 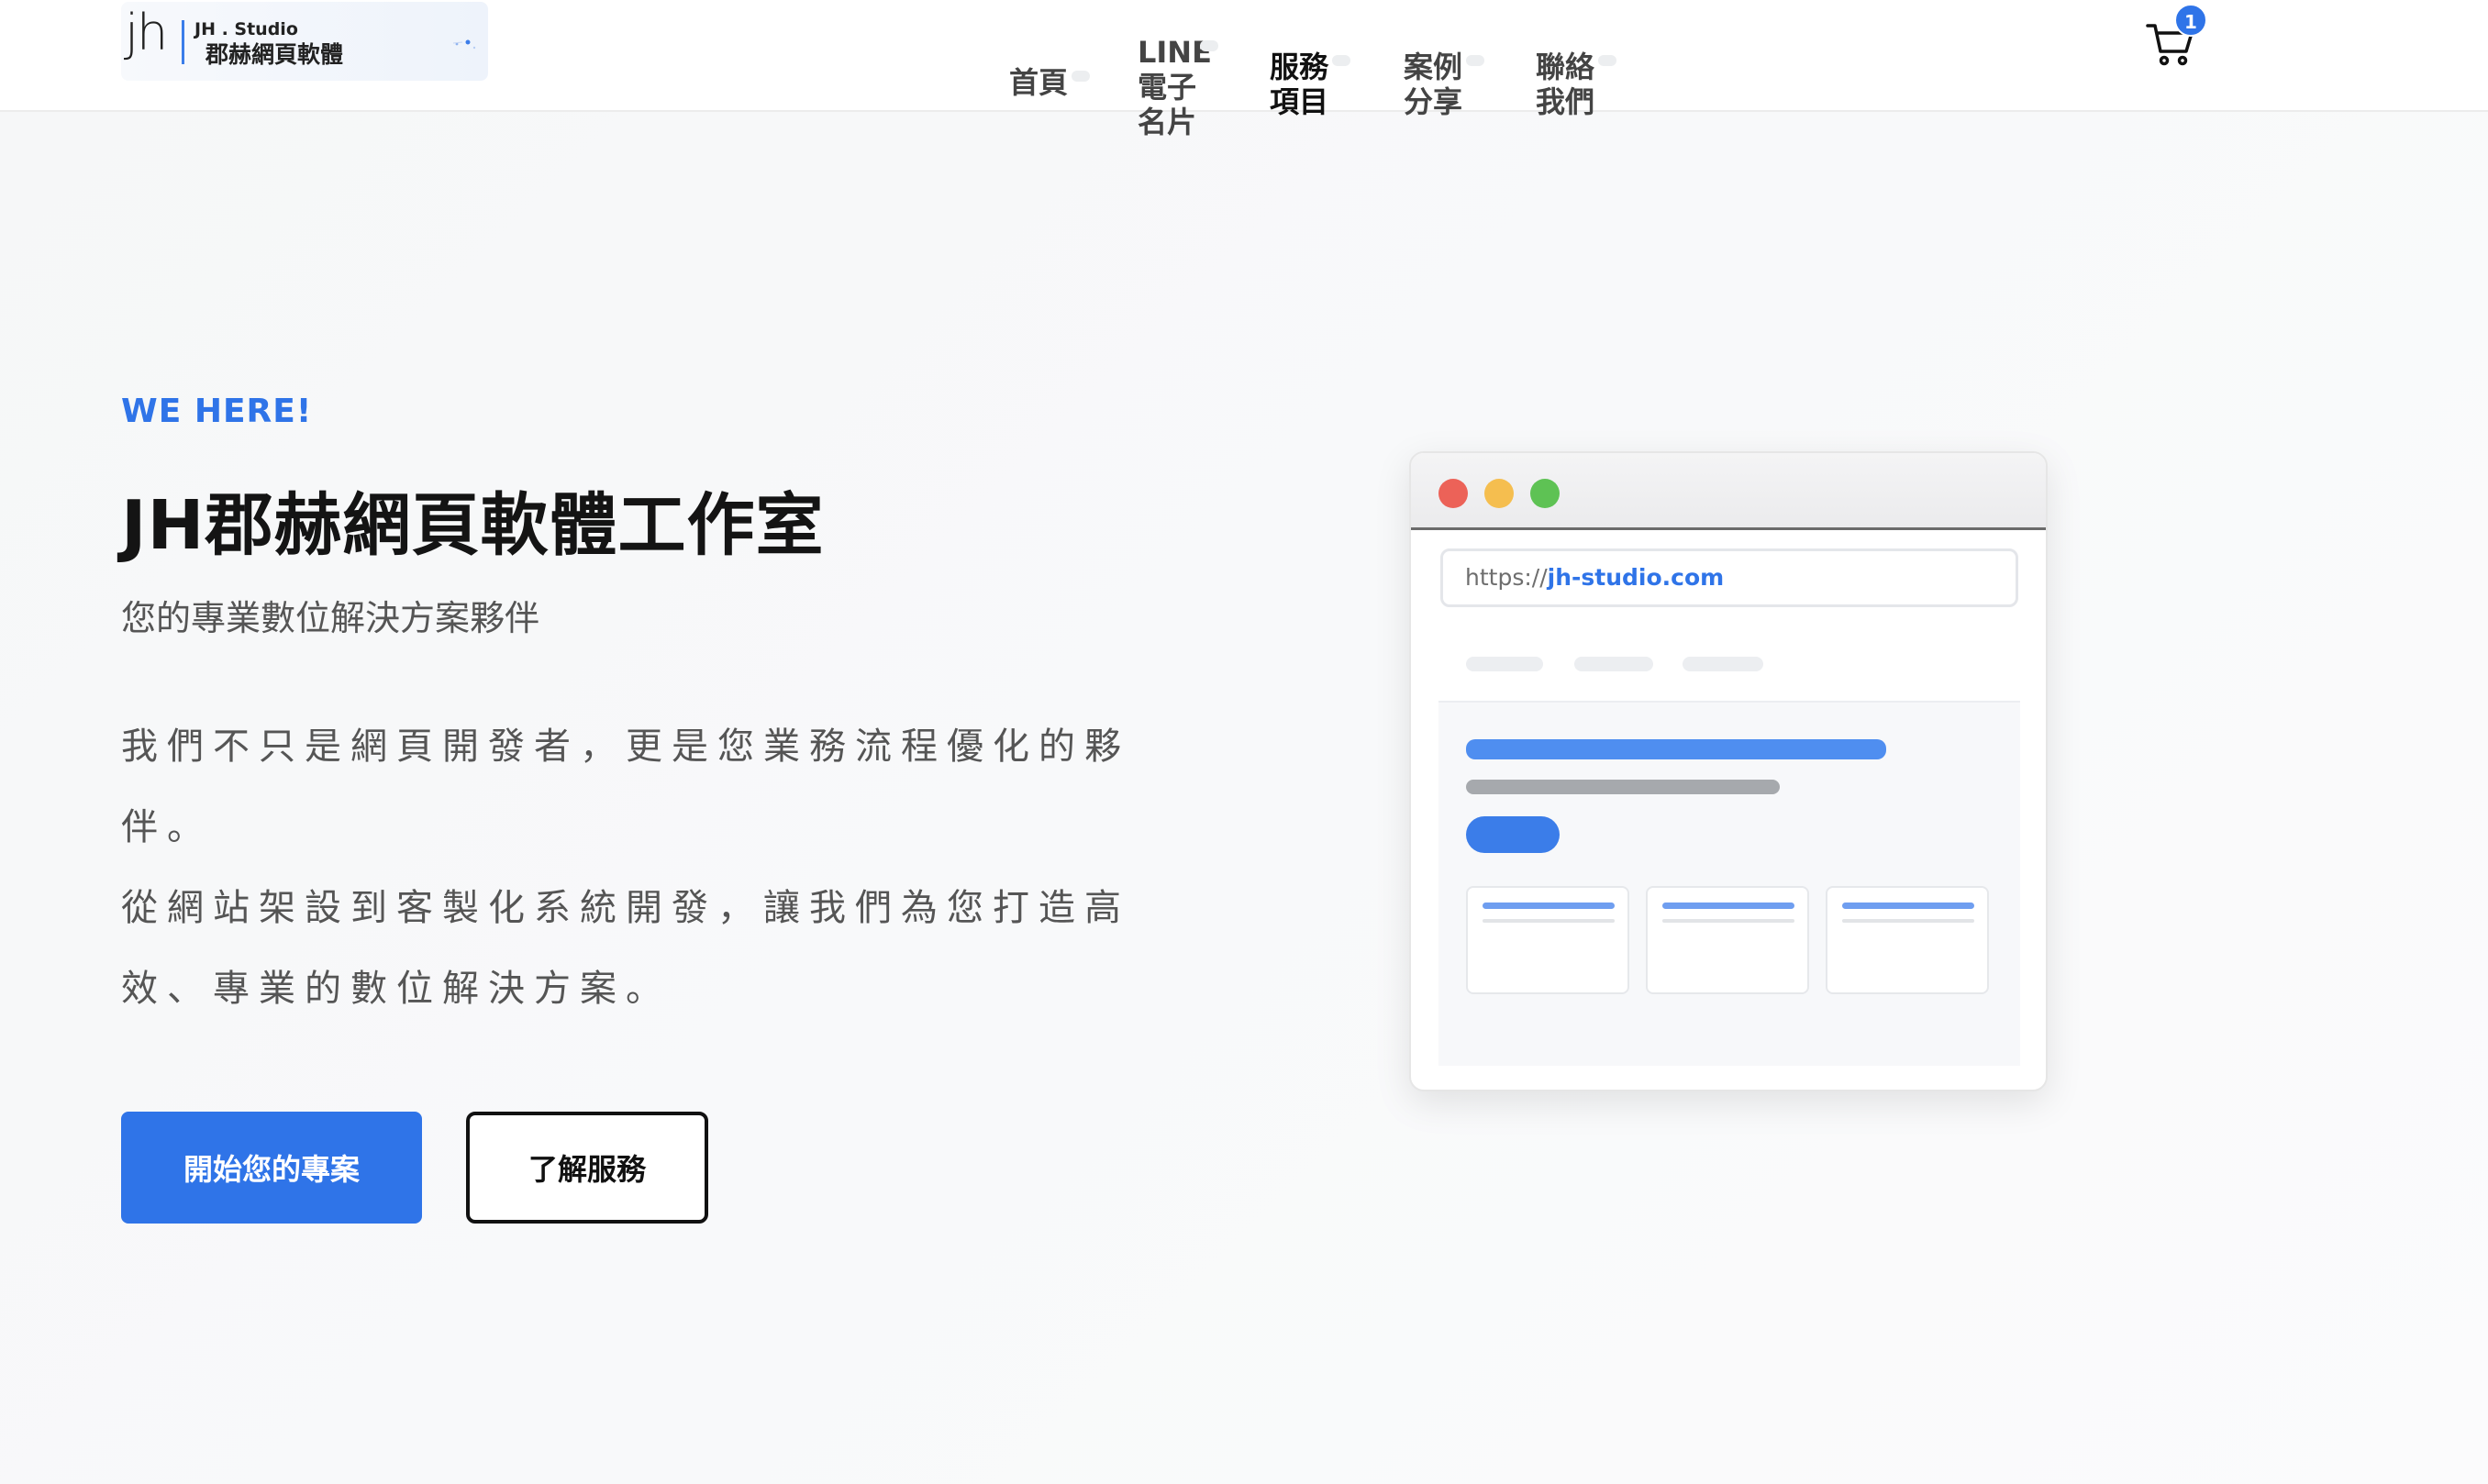 I want to click on logo-mark: jh, so click(x=146, y=32).